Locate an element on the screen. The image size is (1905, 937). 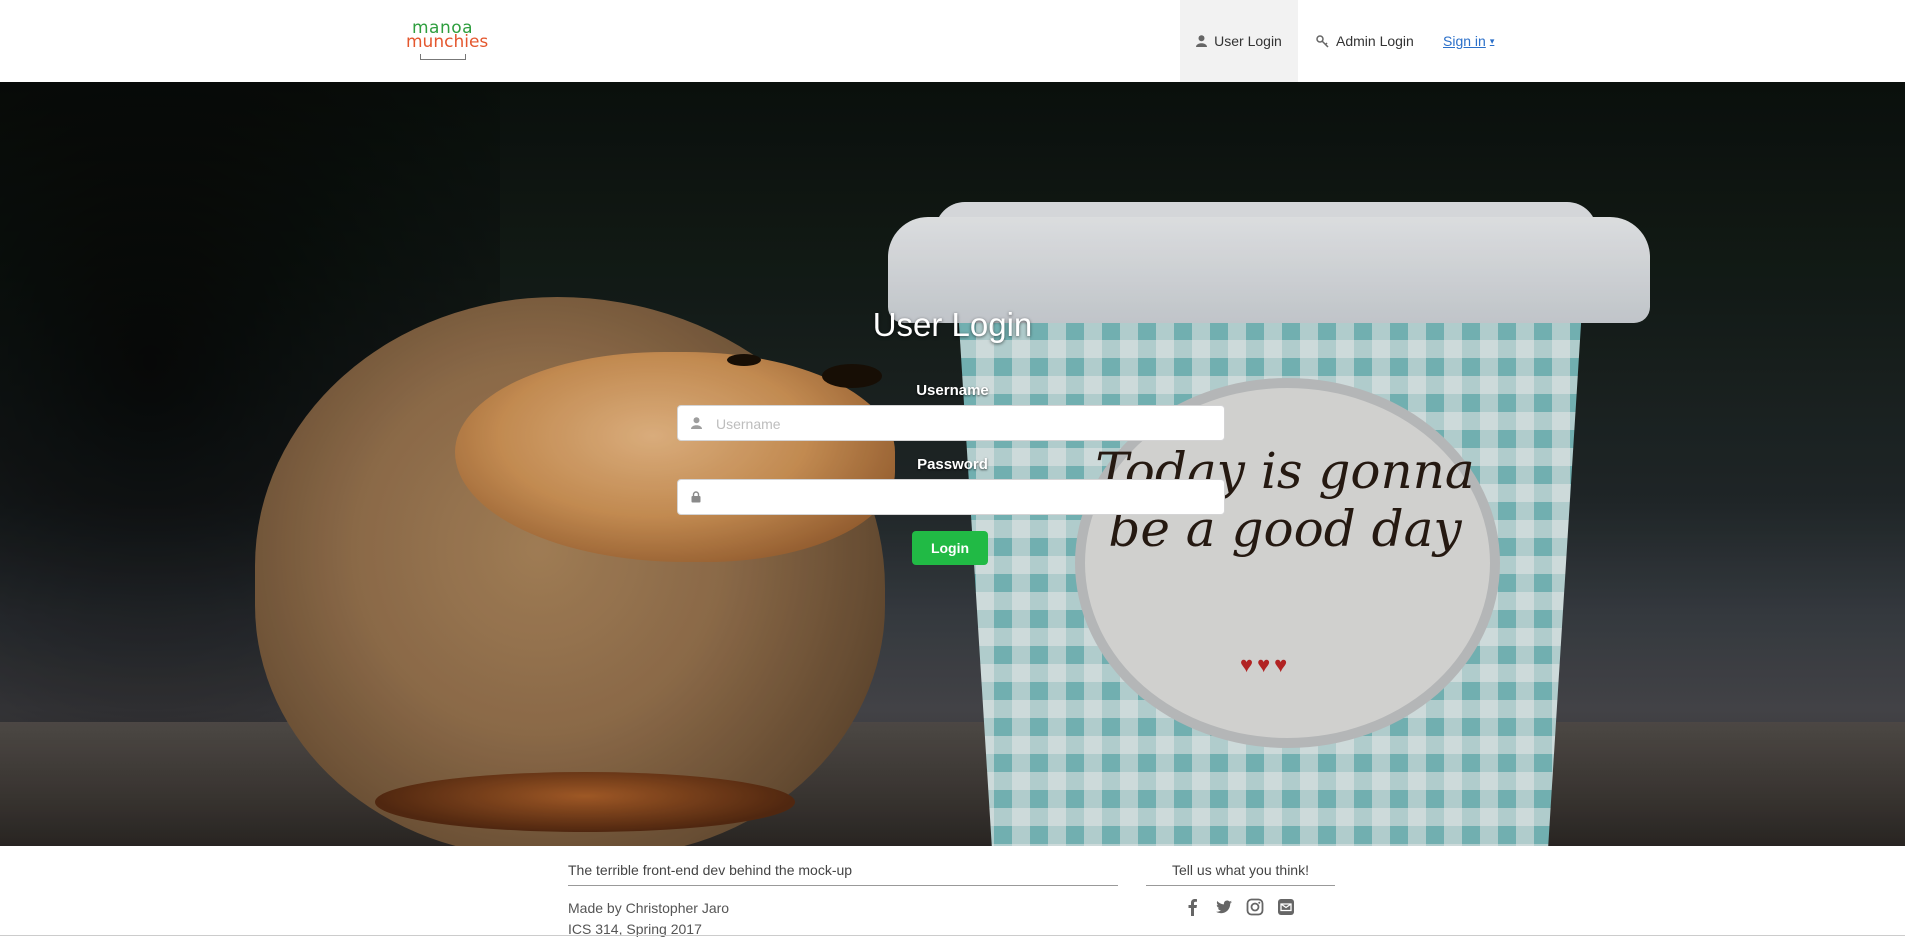
username-input is located at coordinates (966, 424).